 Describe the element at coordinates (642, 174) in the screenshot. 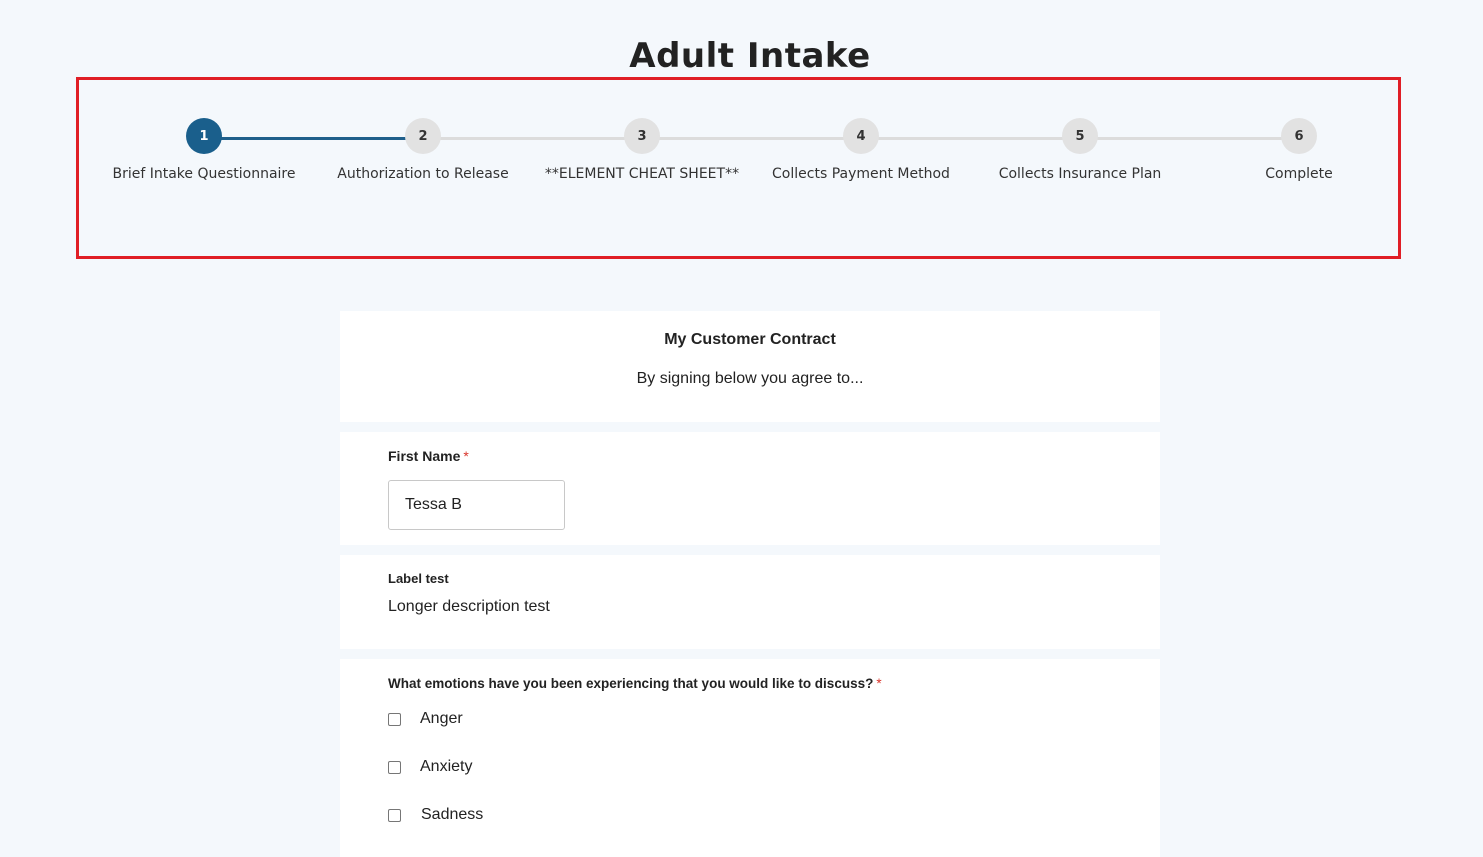

I see `step-label: **ELEMENT CHEAT SHEET**` at that location.